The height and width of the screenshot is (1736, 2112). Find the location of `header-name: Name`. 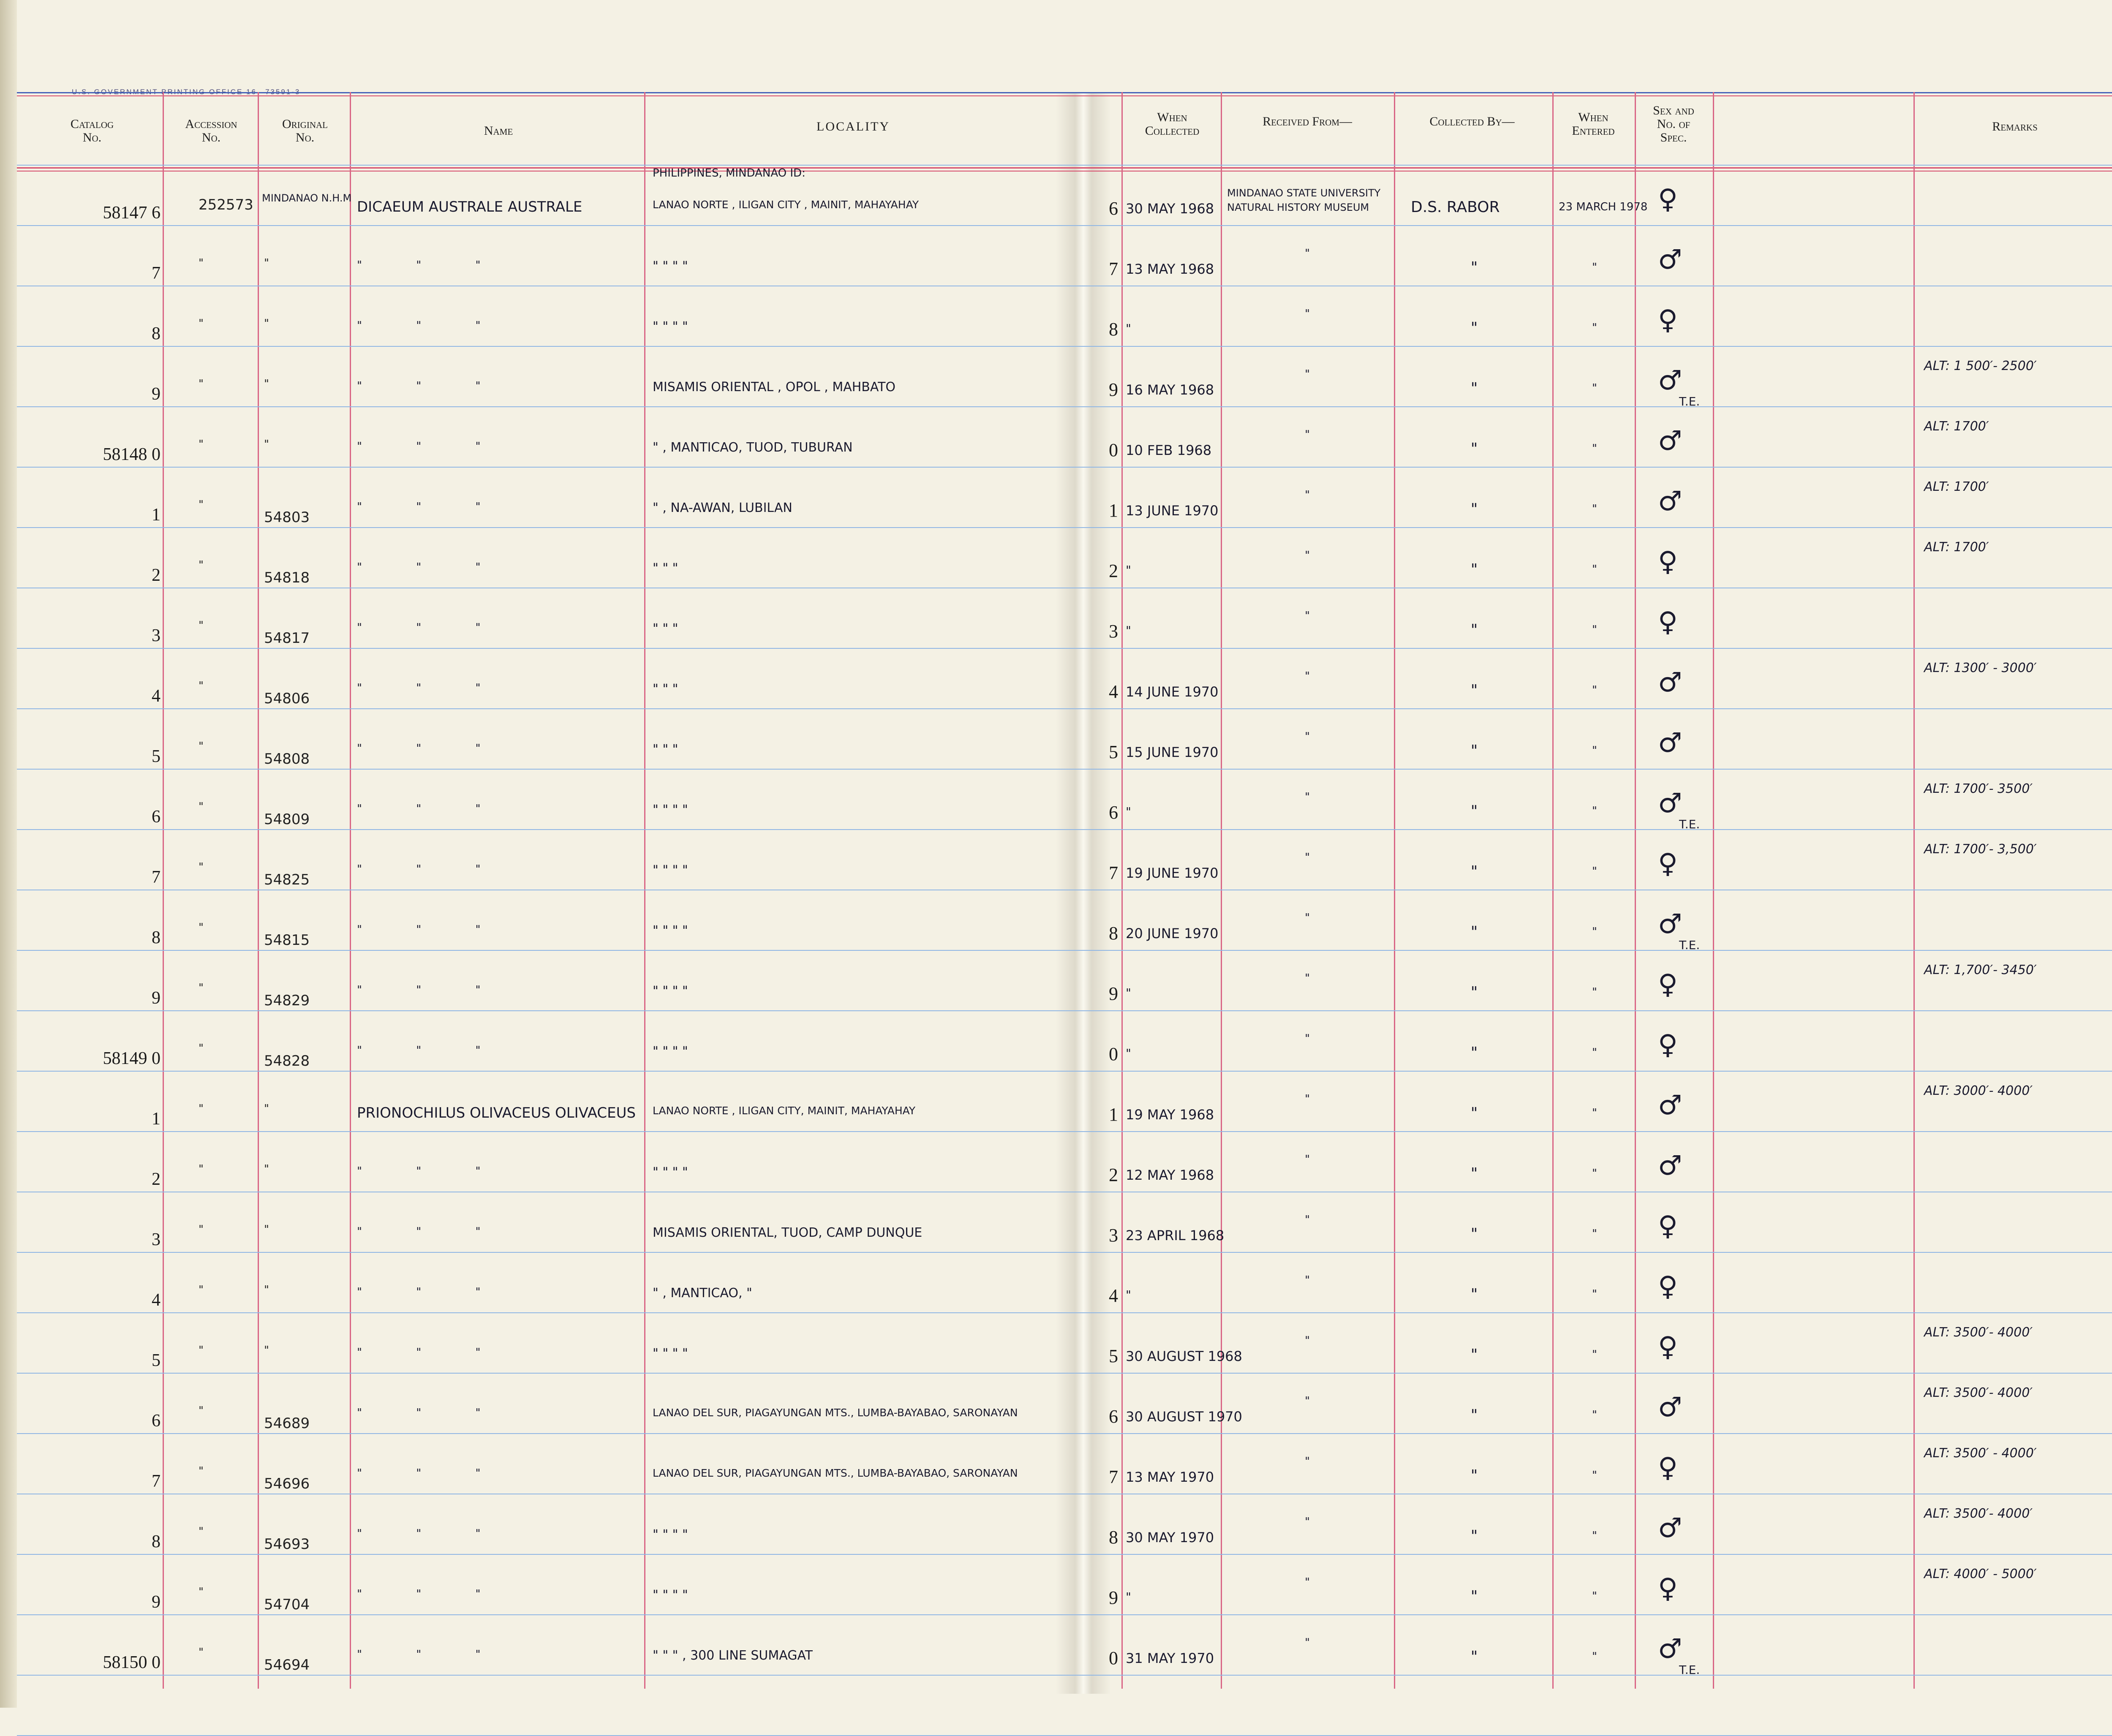

header-name: Name is located at coordinates (498, 131).